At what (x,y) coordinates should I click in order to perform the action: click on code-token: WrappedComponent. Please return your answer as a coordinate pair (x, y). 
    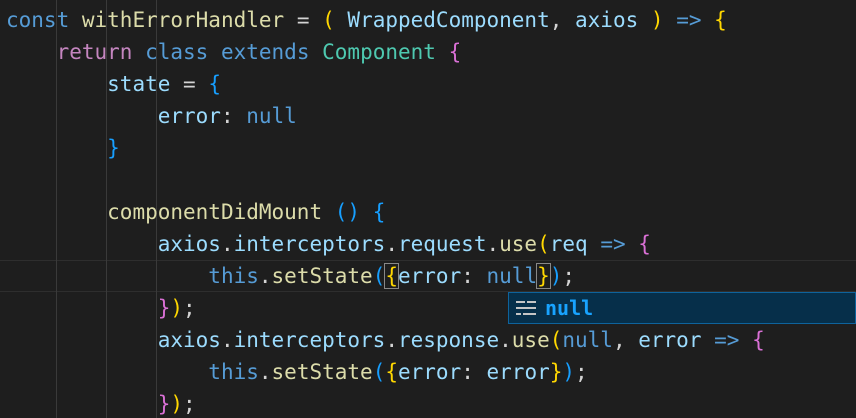
    Looking at the image, I should click on (448, 20).